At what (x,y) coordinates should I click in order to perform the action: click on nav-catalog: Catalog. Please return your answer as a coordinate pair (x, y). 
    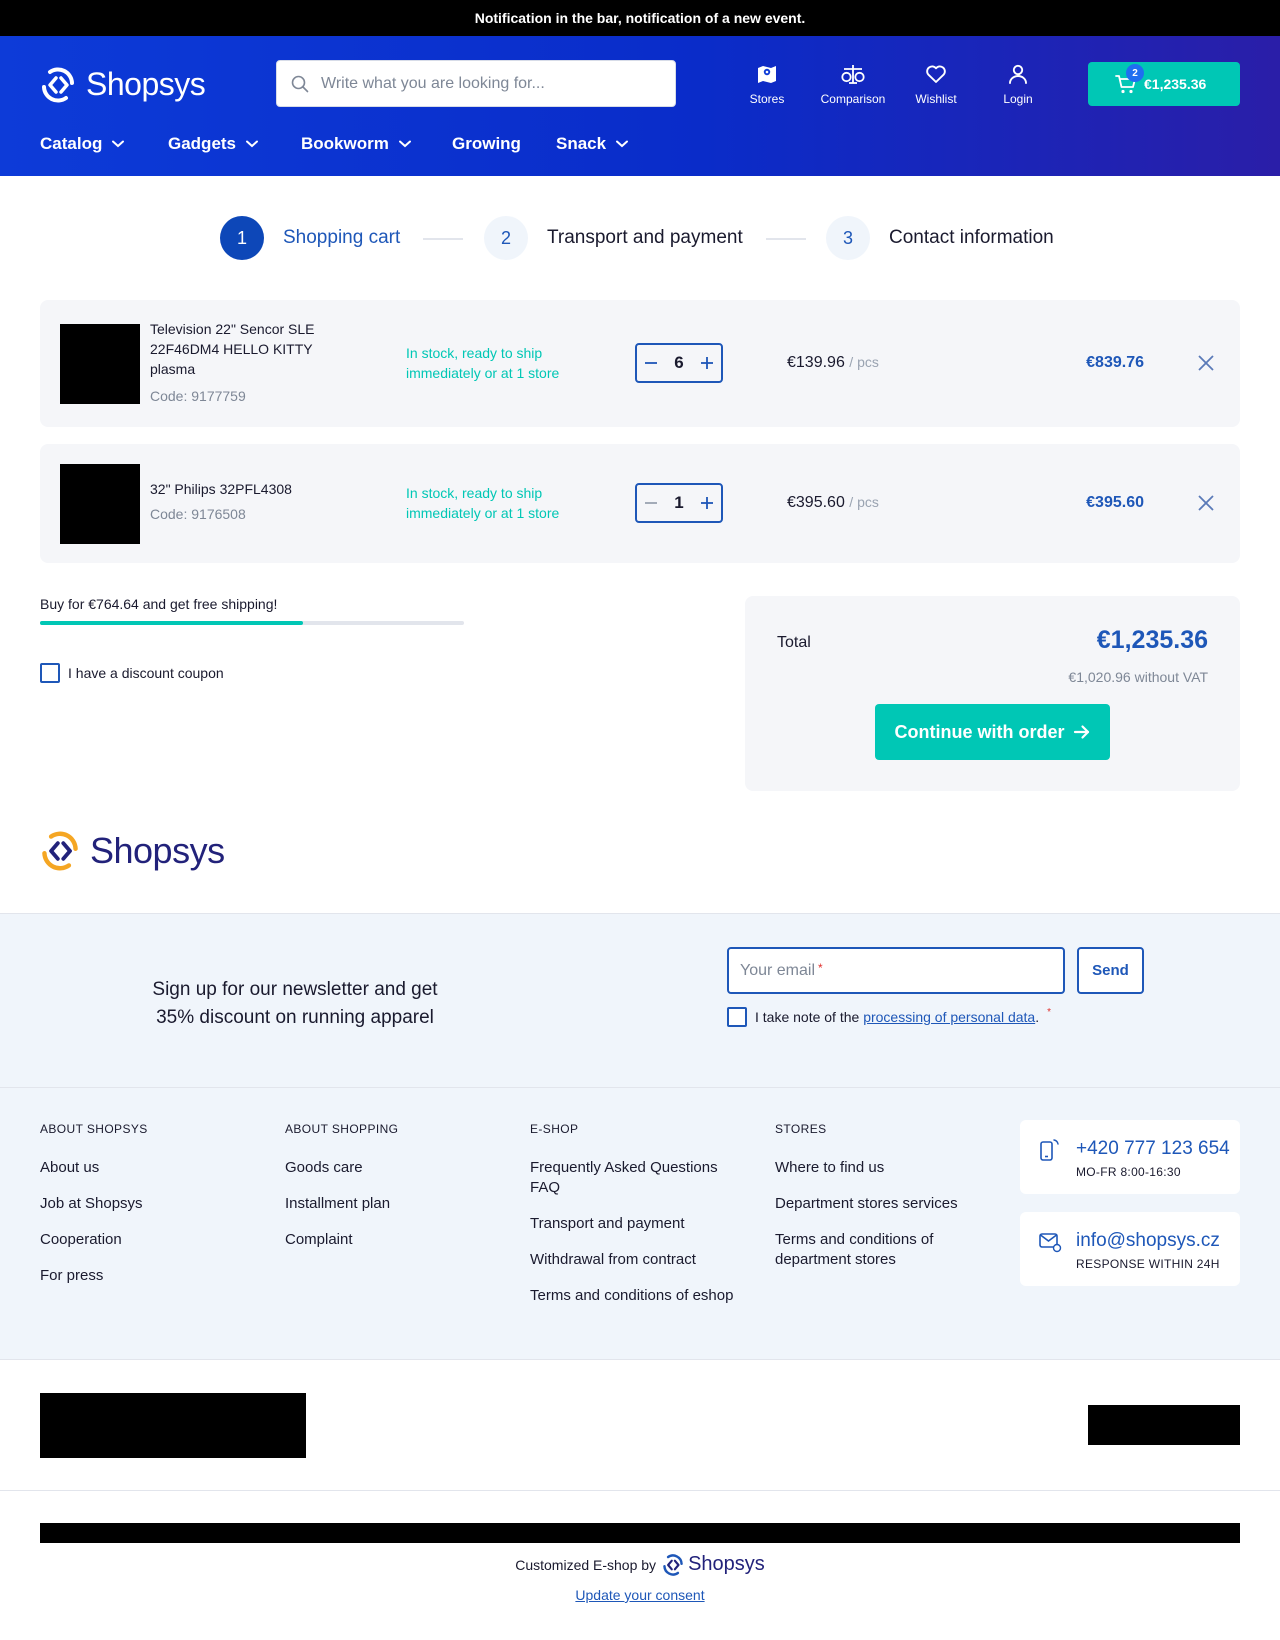
    Looking at the image, I should click on (104, 144).